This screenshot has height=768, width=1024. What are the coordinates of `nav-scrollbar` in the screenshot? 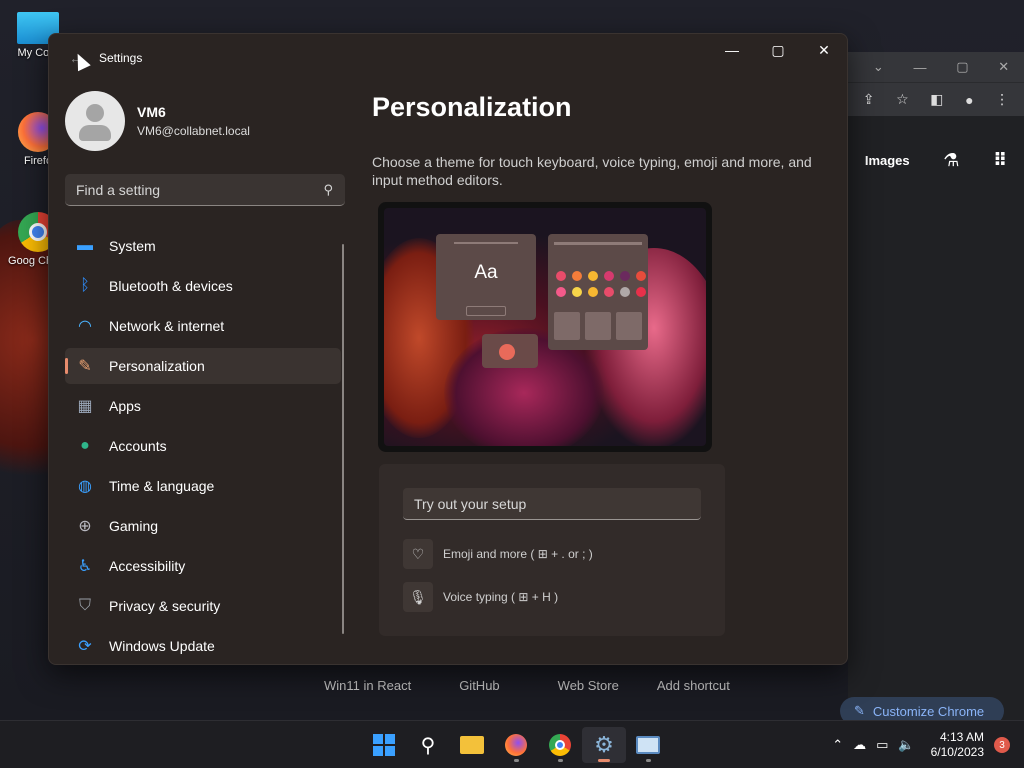 It's located at (343, 439).